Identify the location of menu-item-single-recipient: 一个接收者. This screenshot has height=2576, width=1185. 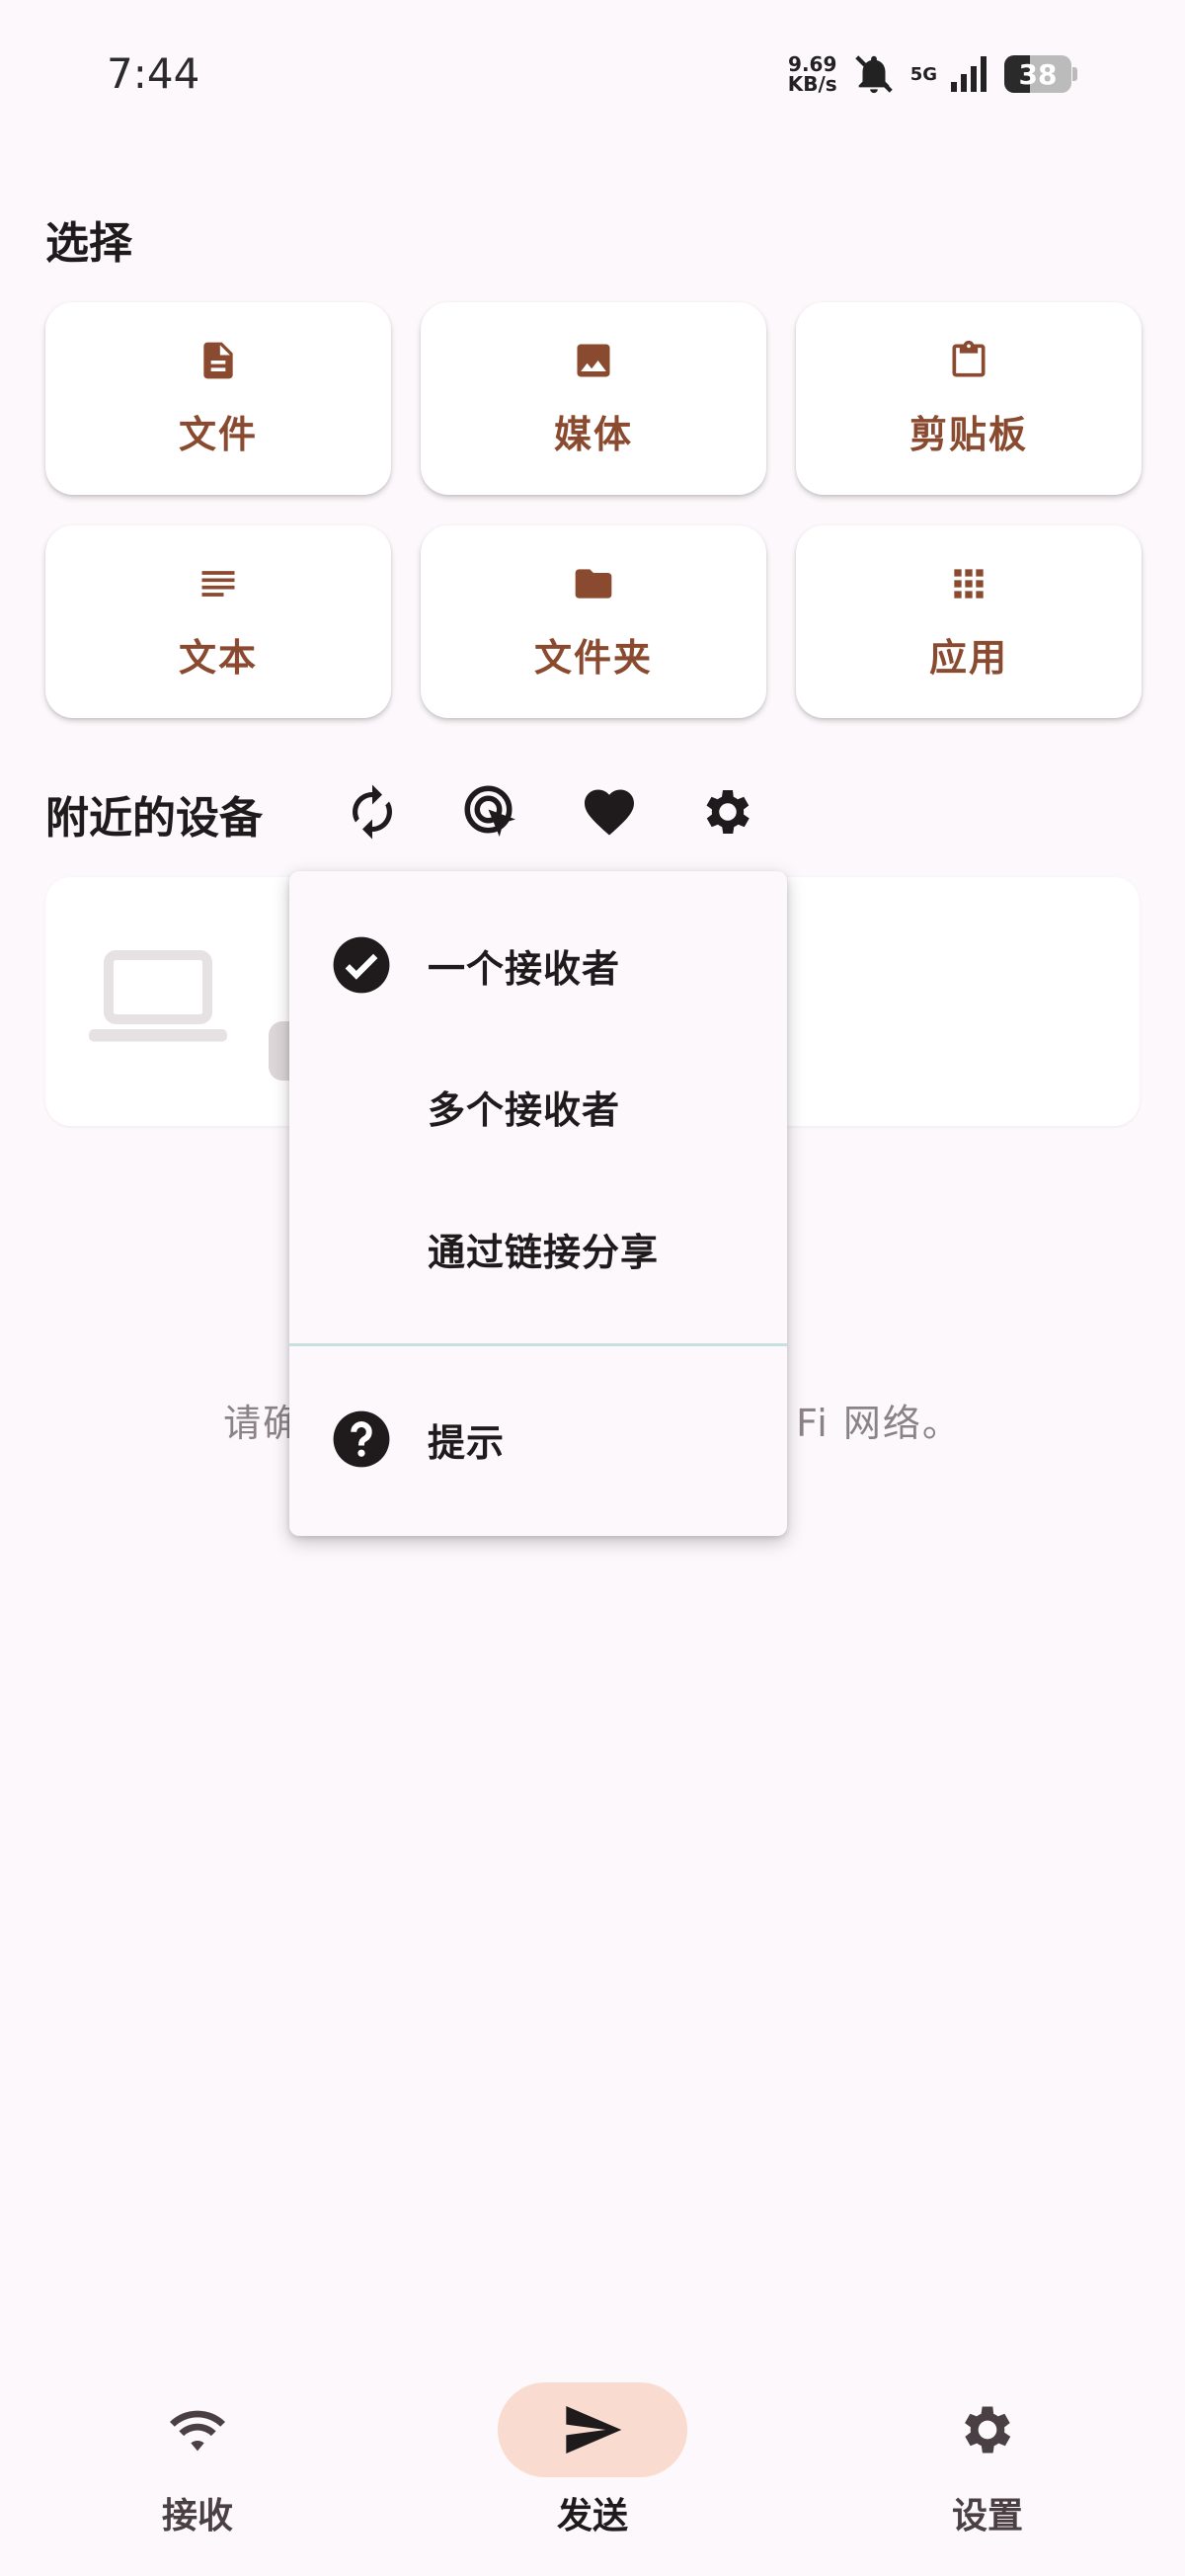
(538, 965).